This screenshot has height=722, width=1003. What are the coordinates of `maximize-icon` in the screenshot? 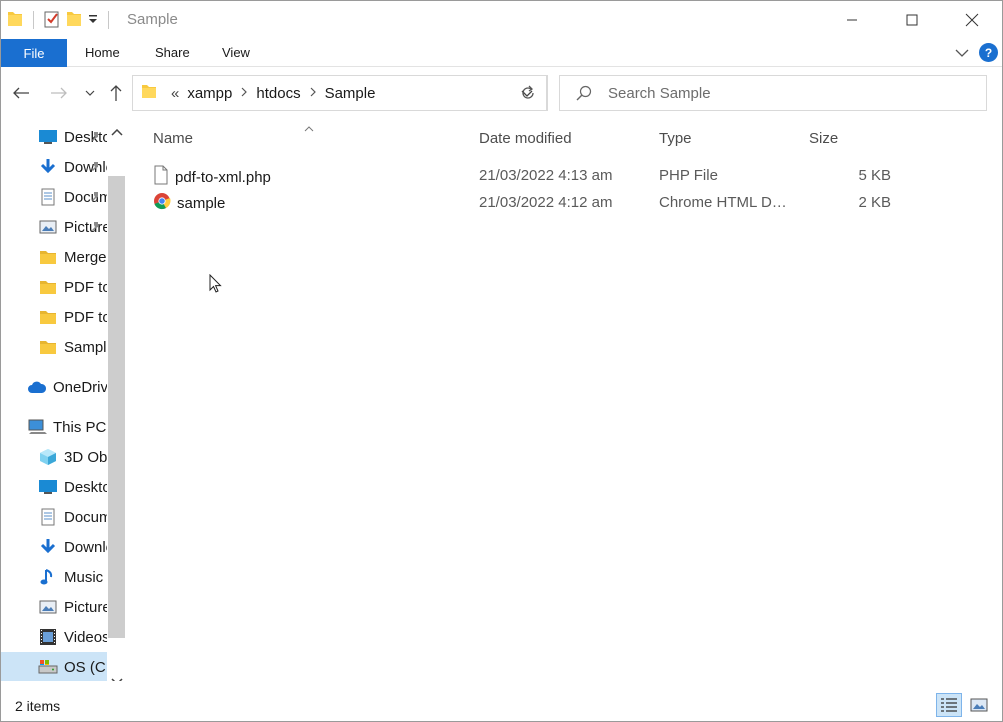 It's located at (912, 20).